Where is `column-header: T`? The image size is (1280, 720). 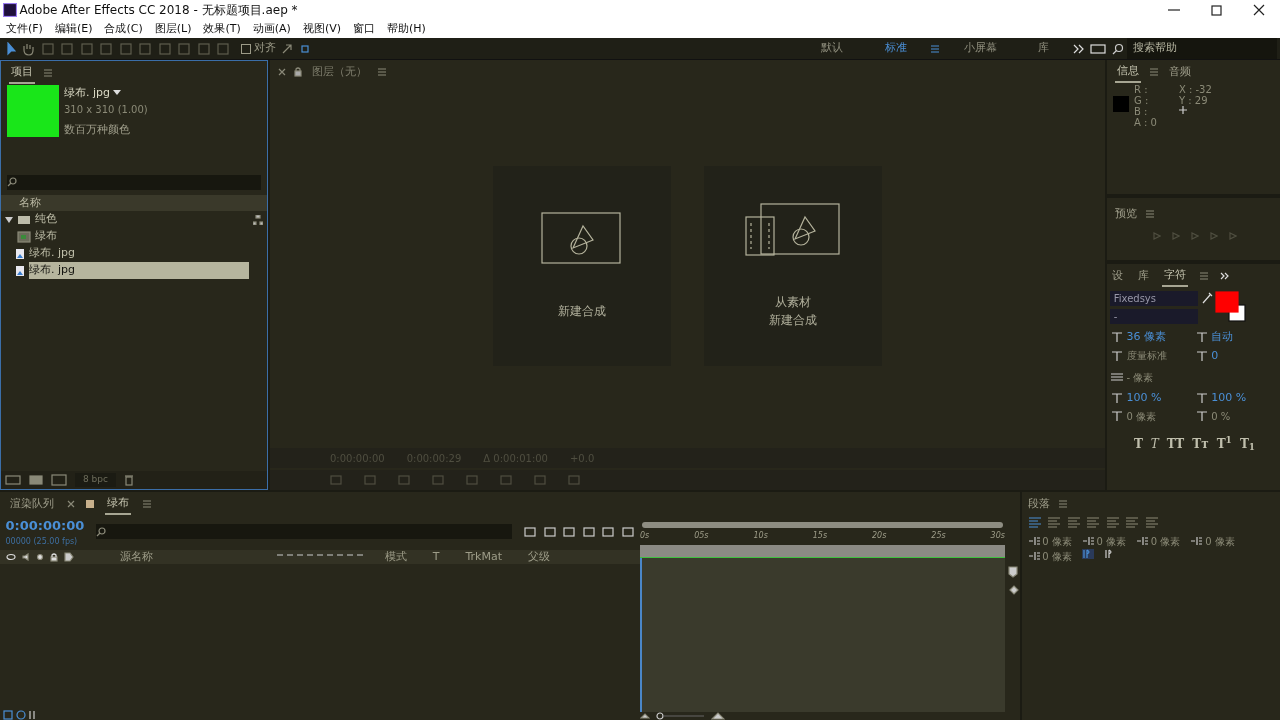 column-header: T is located at coordinates (436, 557).